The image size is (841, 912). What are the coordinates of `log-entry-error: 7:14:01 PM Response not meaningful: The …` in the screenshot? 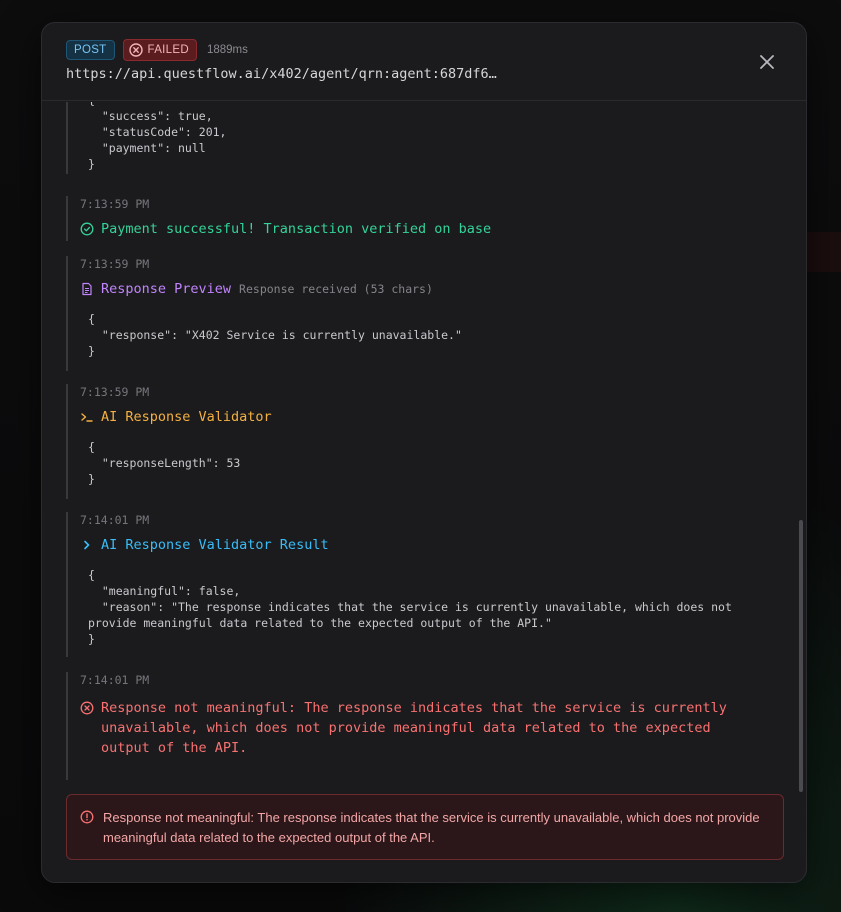 It's located at (413, 726).